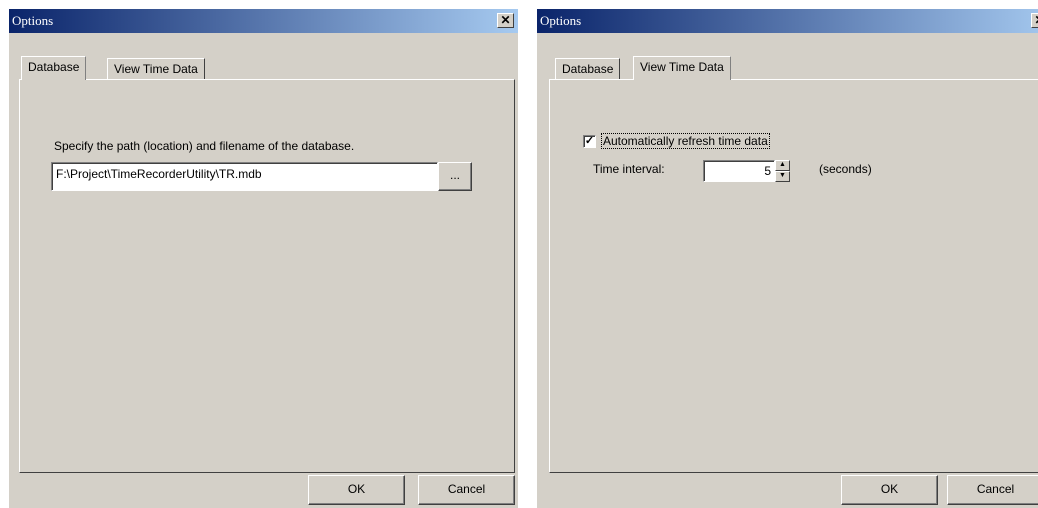 This screenshot has height=508, width=1038. I want to click on spin-up-icon: ▲, so click(782, 165).